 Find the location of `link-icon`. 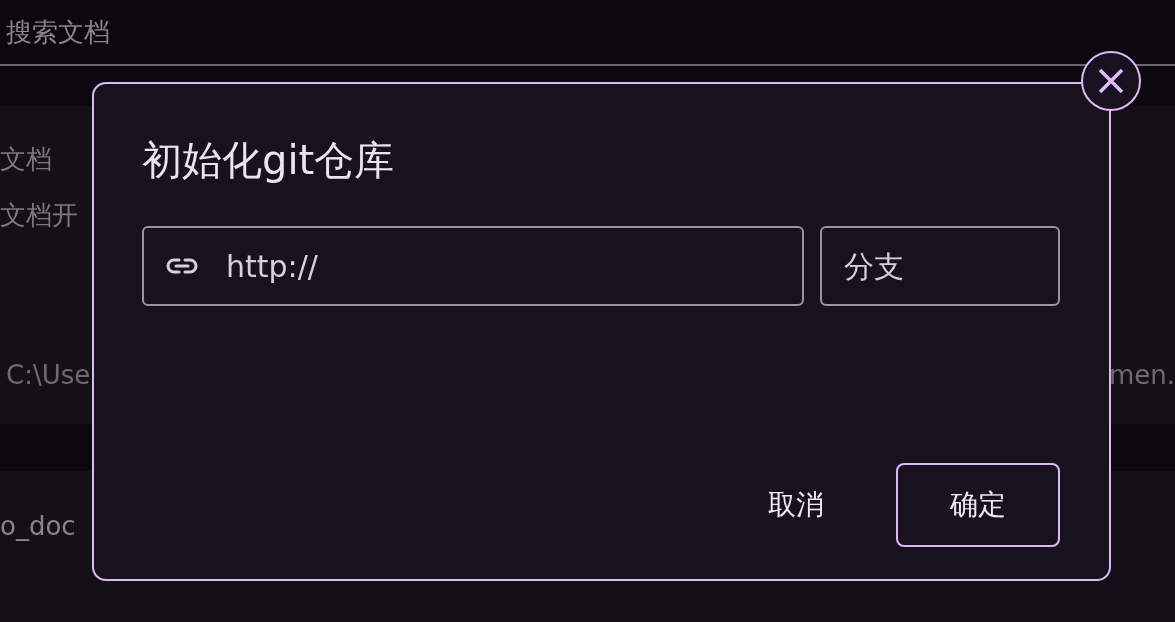

link-icon is located at coordinates (182, 266).